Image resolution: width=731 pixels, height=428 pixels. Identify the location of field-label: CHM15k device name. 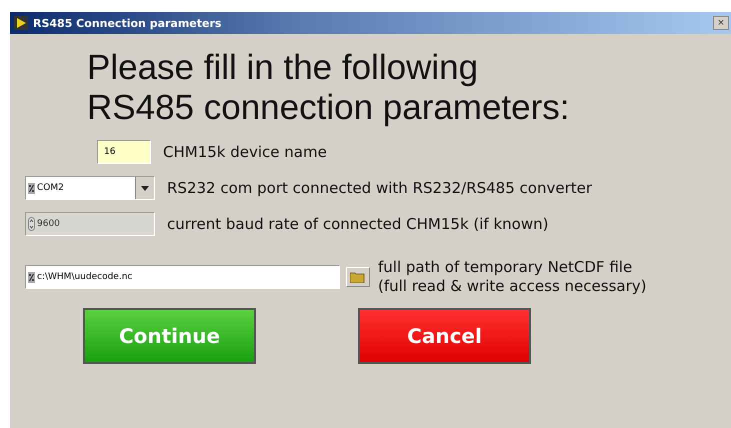
(245, 152).